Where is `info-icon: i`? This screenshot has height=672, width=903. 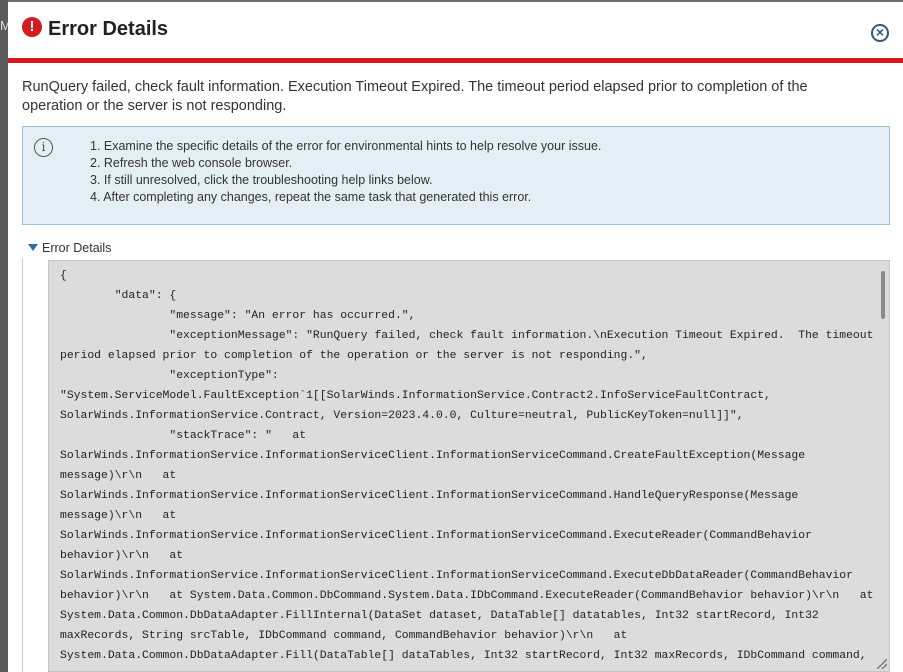
info-icon: i is located at coordinates (43, 147).